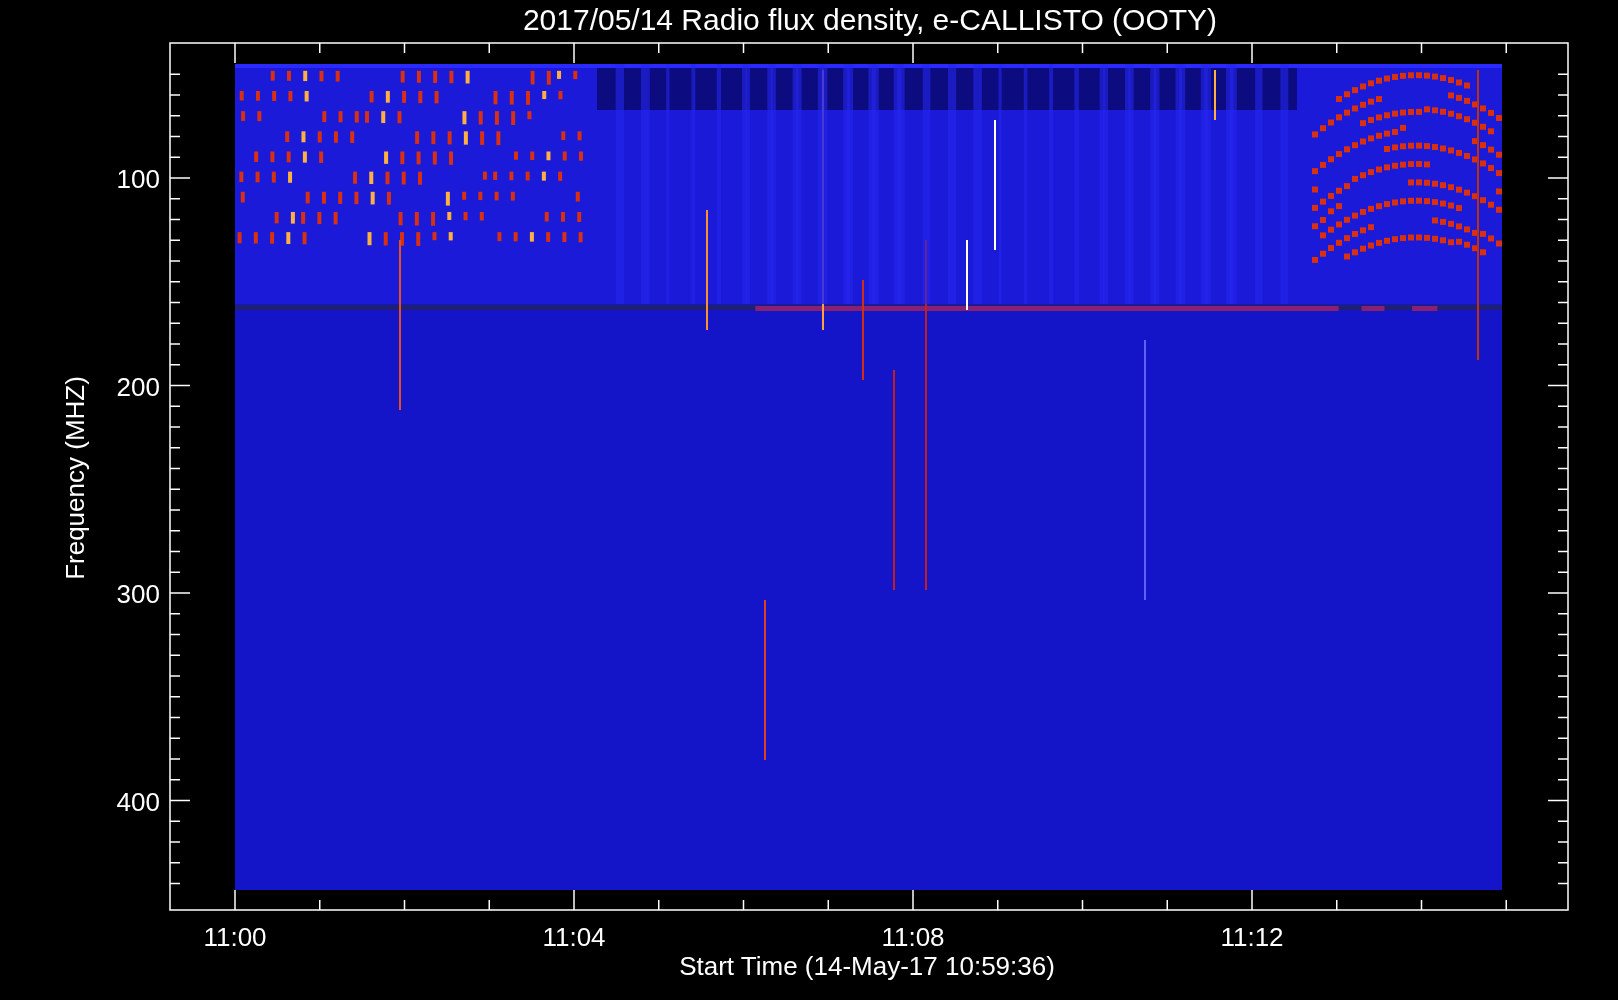 The width and height of the screenshot is (1618, 1000). I want to click on chart-title: 2017/05/14 Radio flux density, e-CALLISTO (OOTY), so click(870, 19).